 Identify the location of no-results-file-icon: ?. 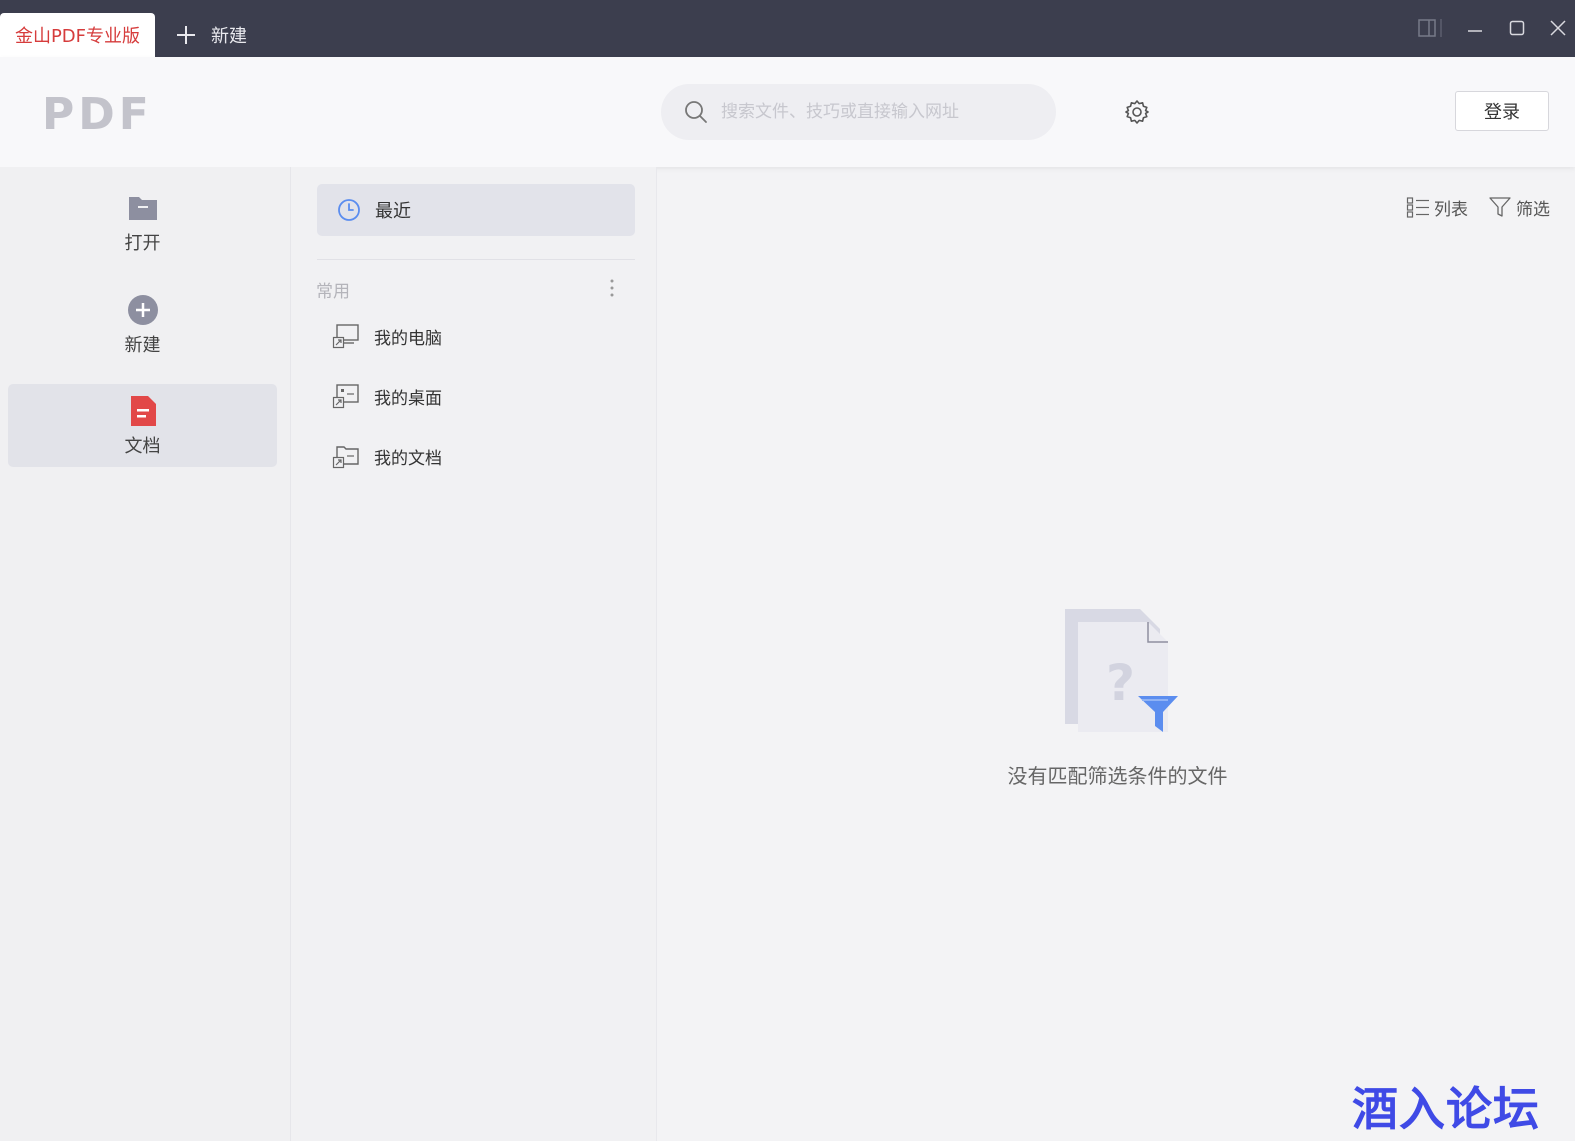
(1121, 670).